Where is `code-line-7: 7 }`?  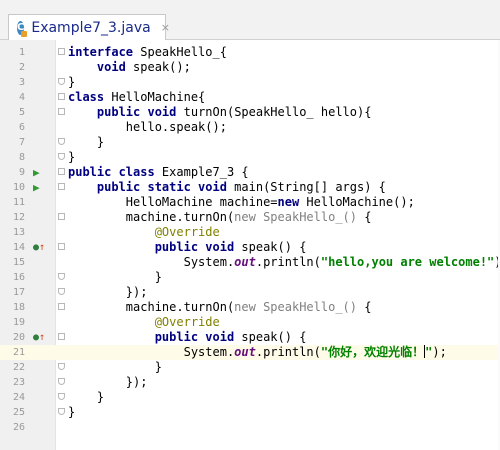
code-line-7: 7 } is located at coordinates (250, 142).